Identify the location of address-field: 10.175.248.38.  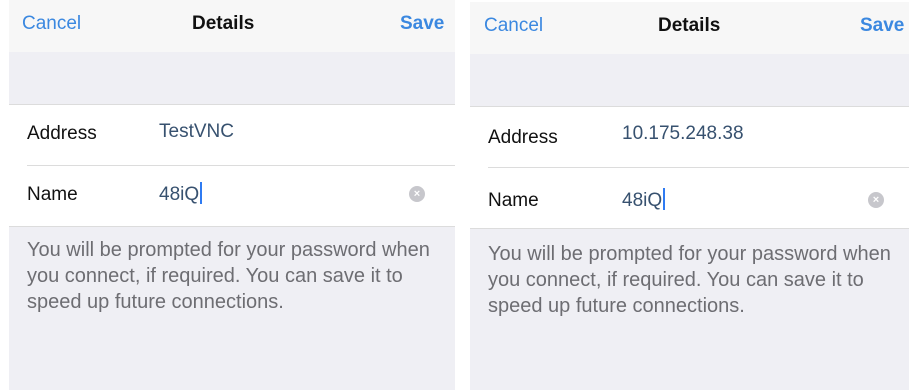
(683, 134).